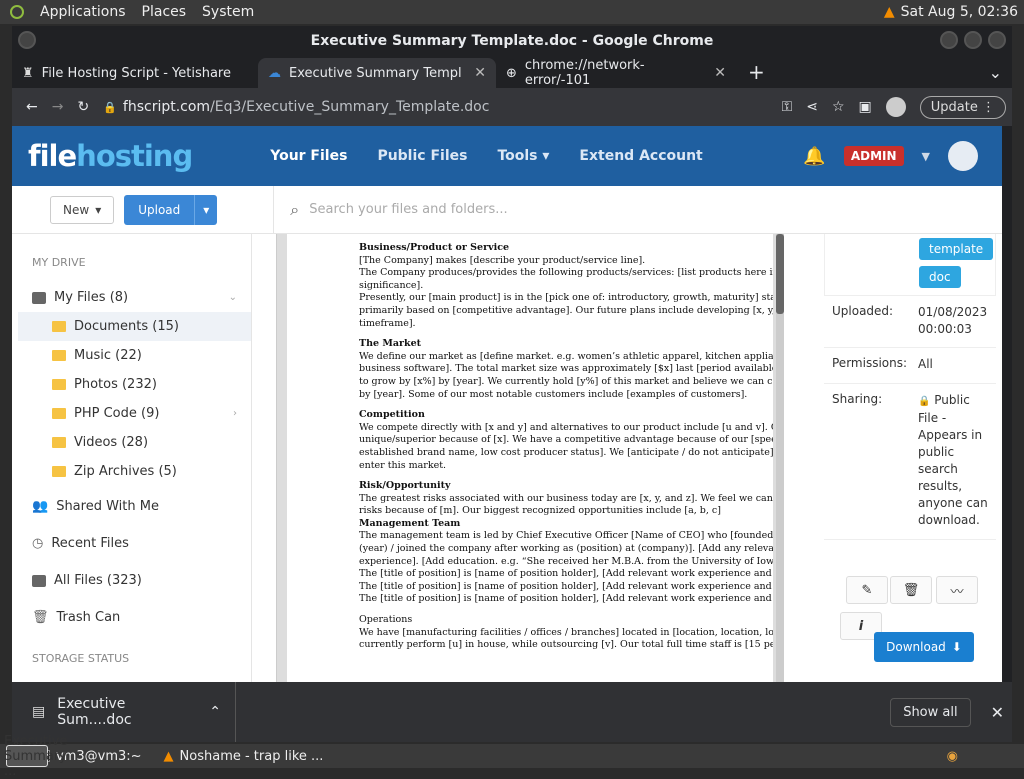 The width and height of the screenshot is (1024, 779). What do you see at coordinates (166, 107) in the screenshot?
I see `url-host: fhscript.com` at bounding box center [166, 107].